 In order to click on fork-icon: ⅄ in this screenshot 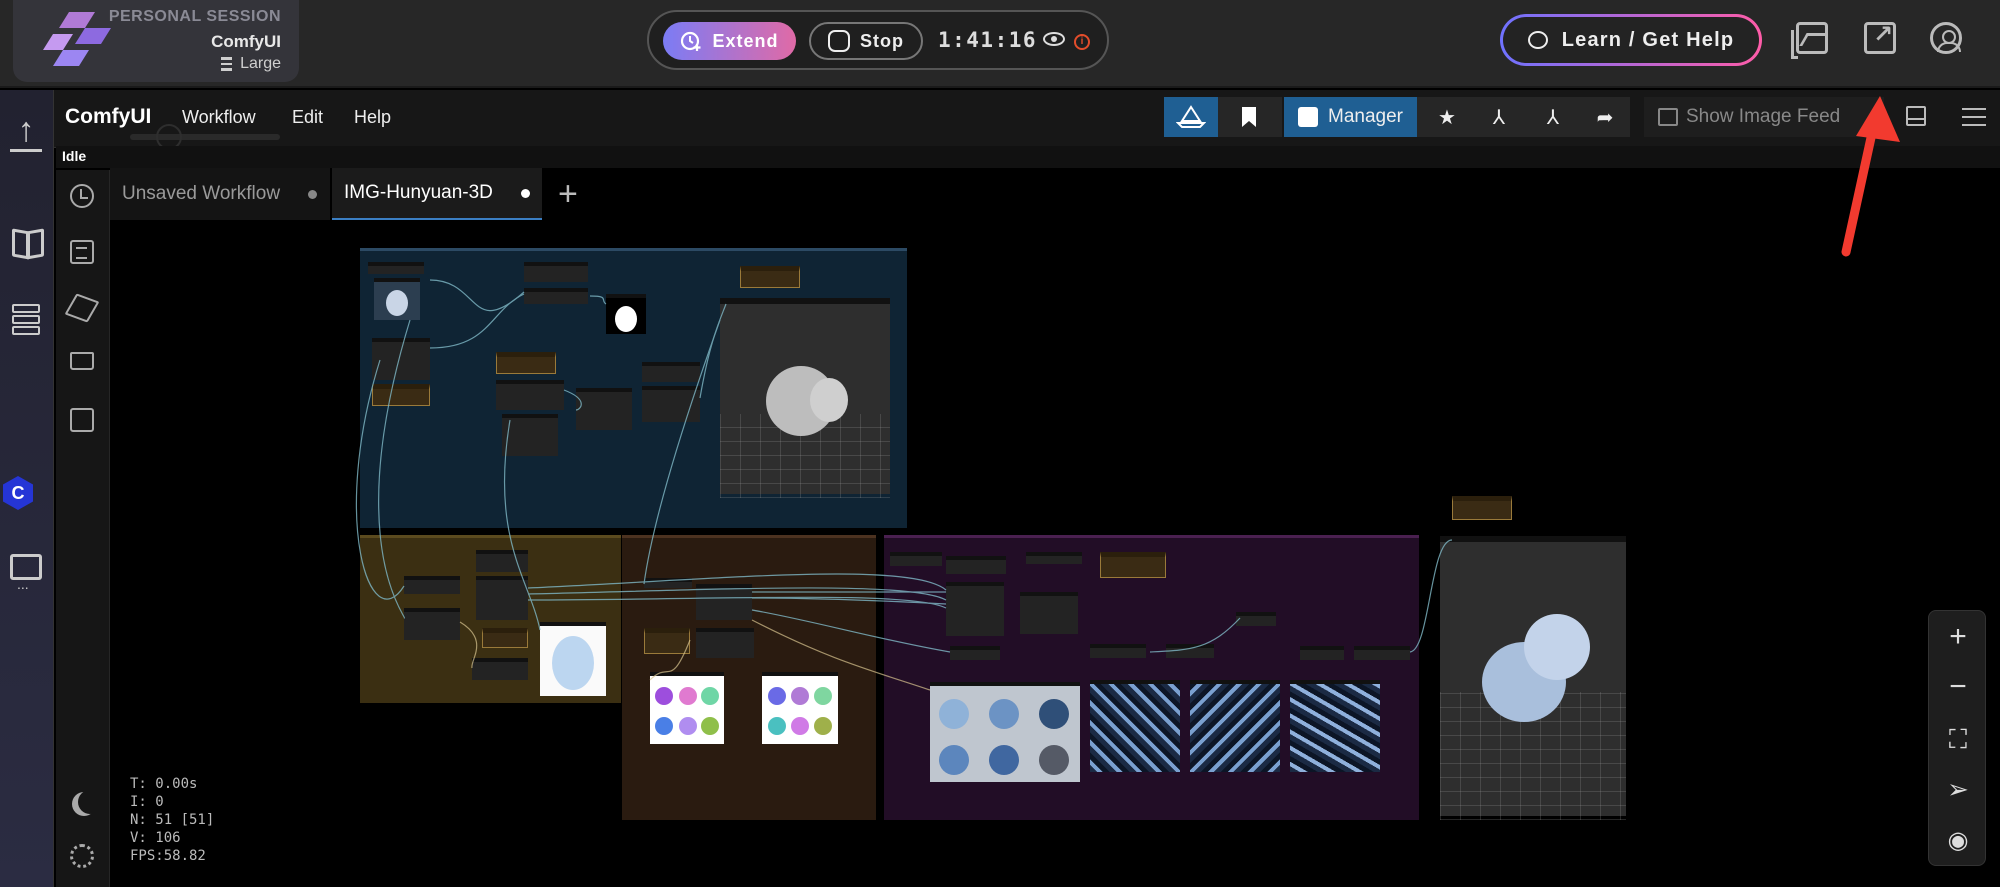, I will do `click(1499, 117)`.